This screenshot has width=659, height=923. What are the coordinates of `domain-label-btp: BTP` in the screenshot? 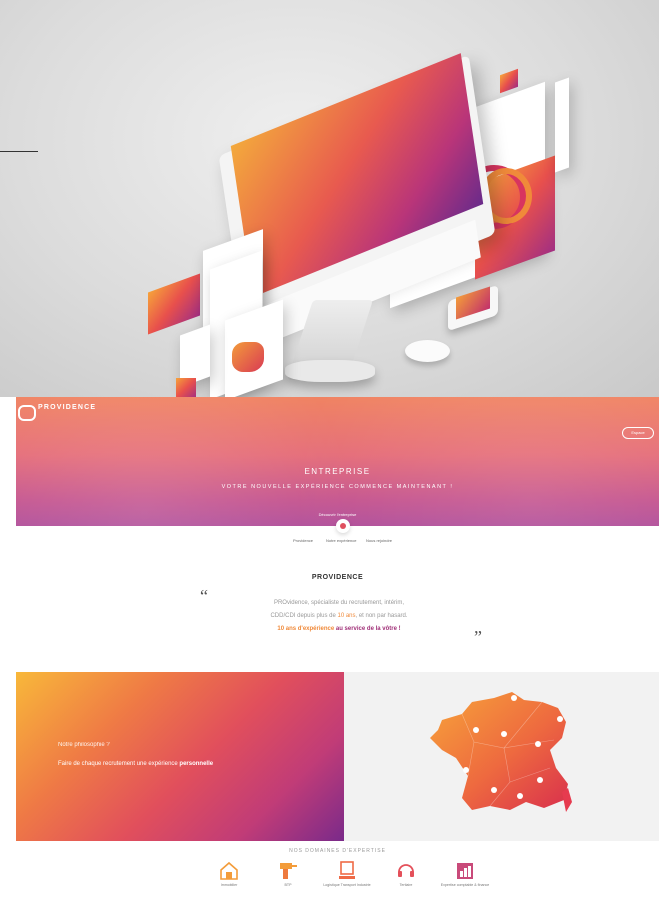 It's located at (288, 885).